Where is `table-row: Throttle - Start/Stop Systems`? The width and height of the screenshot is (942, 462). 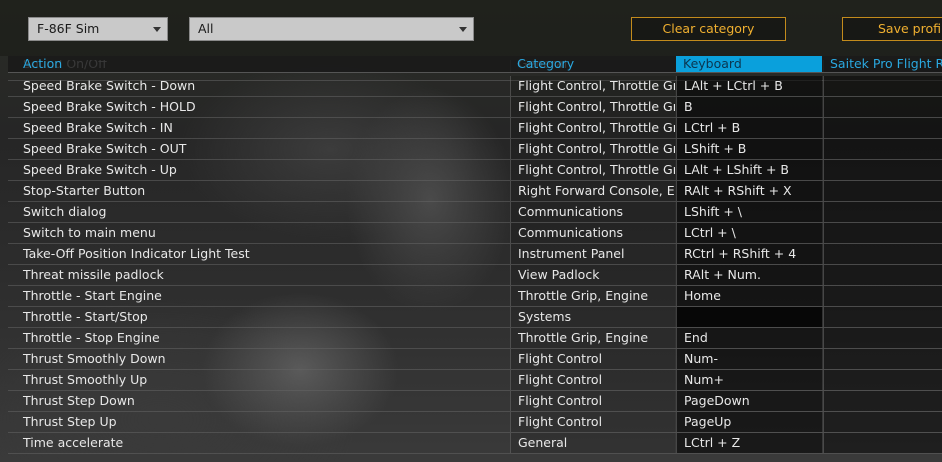
table-row: Throttle - Start/Stop Systems is located at coordinates (475, 317).